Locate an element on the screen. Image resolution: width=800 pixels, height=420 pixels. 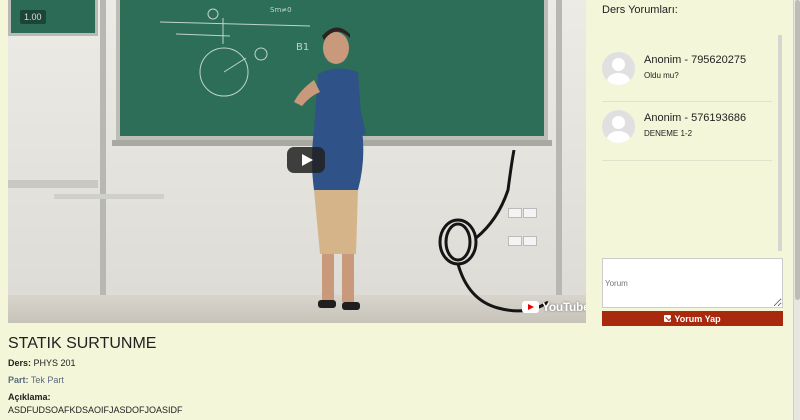
marker-ledge is located at coordinates (109, 196).